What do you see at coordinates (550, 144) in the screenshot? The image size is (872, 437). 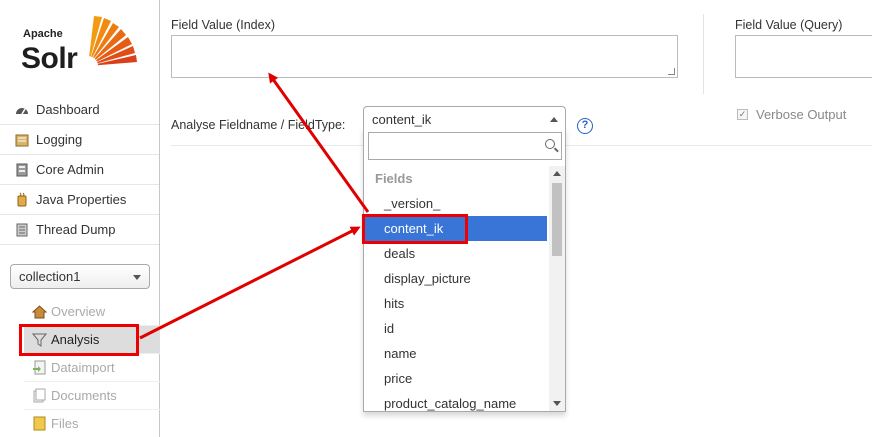 I see `search-icon` at bounding box center [550, 144].